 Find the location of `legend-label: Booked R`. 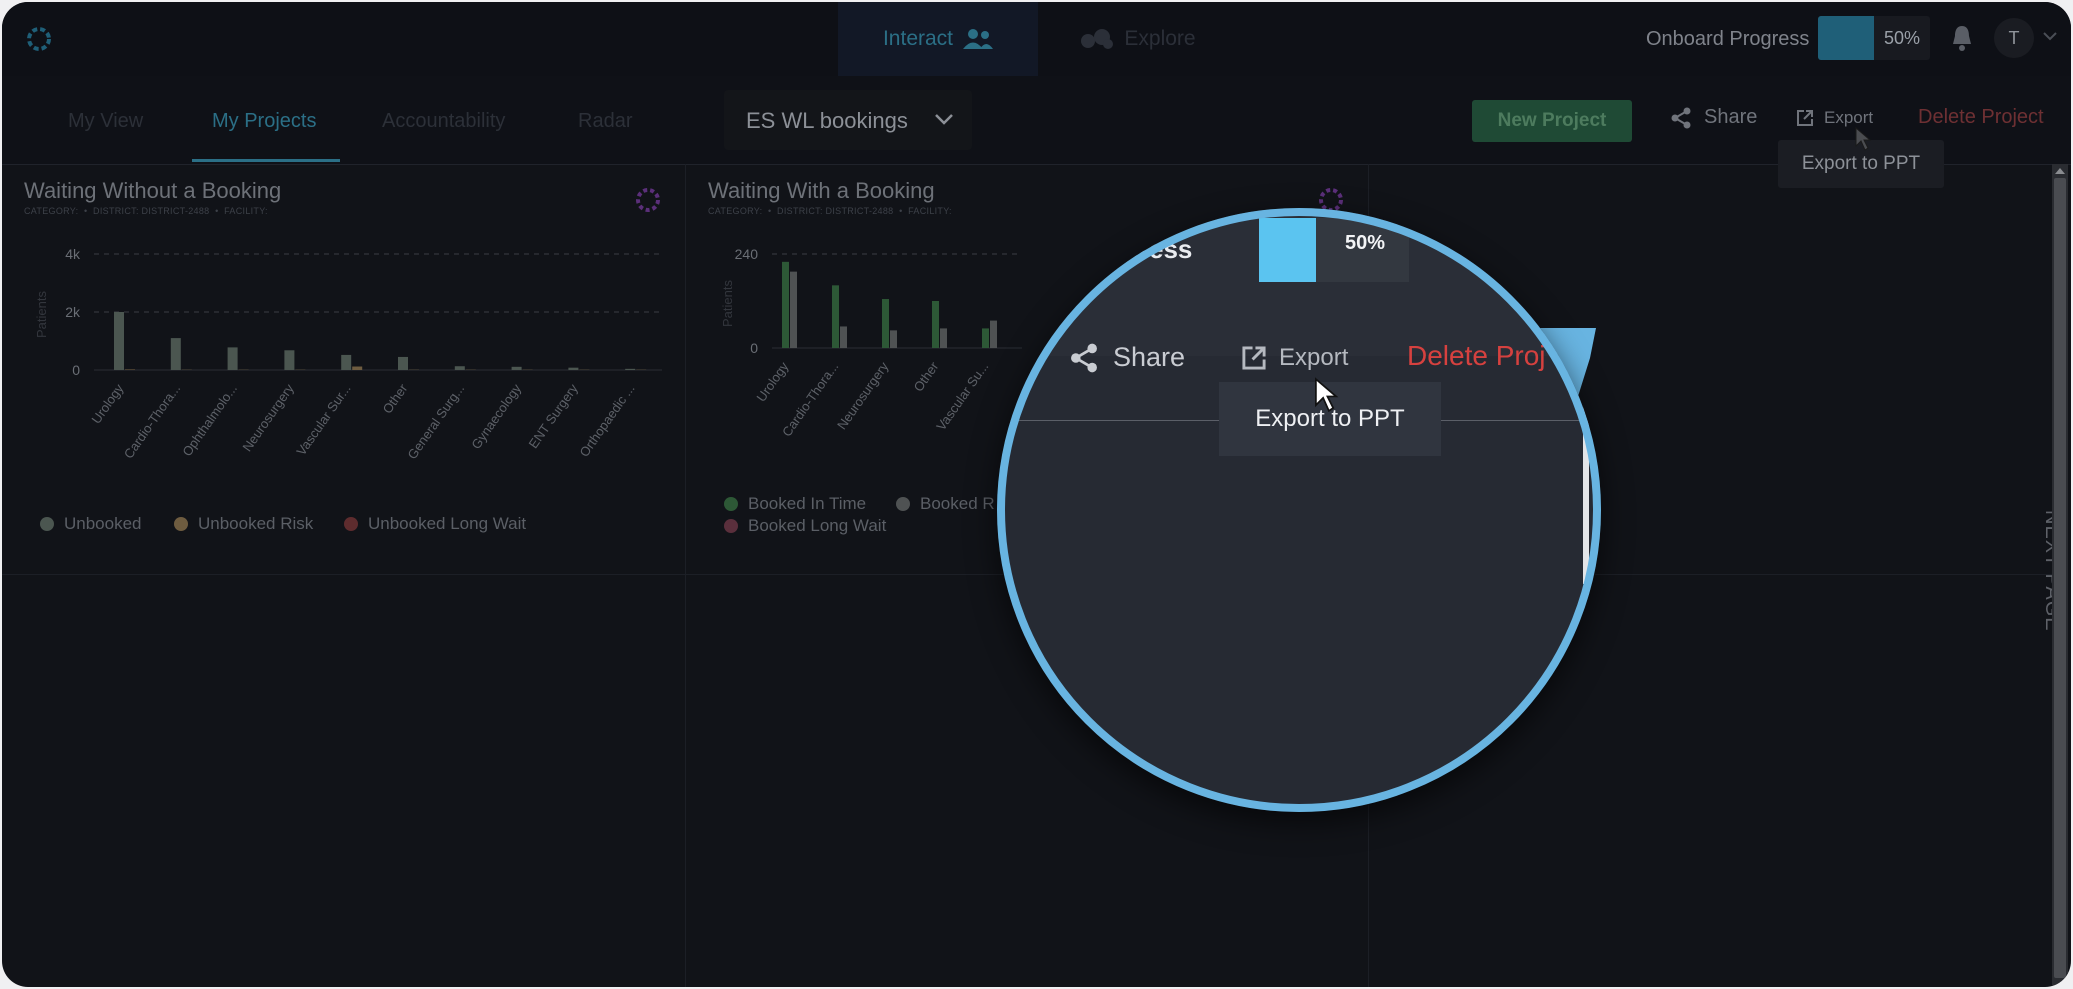

legend-label: Booked R is located at coordinates (957, 503).